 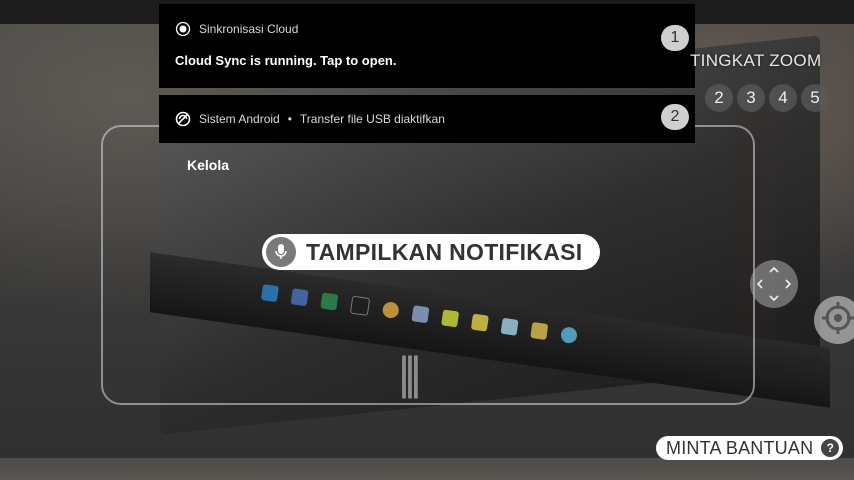 What do you see at coordinates (208, 165) in the screenshot?
I see `manage-notifications-button: Kelola` at bounding box center [208, 165].